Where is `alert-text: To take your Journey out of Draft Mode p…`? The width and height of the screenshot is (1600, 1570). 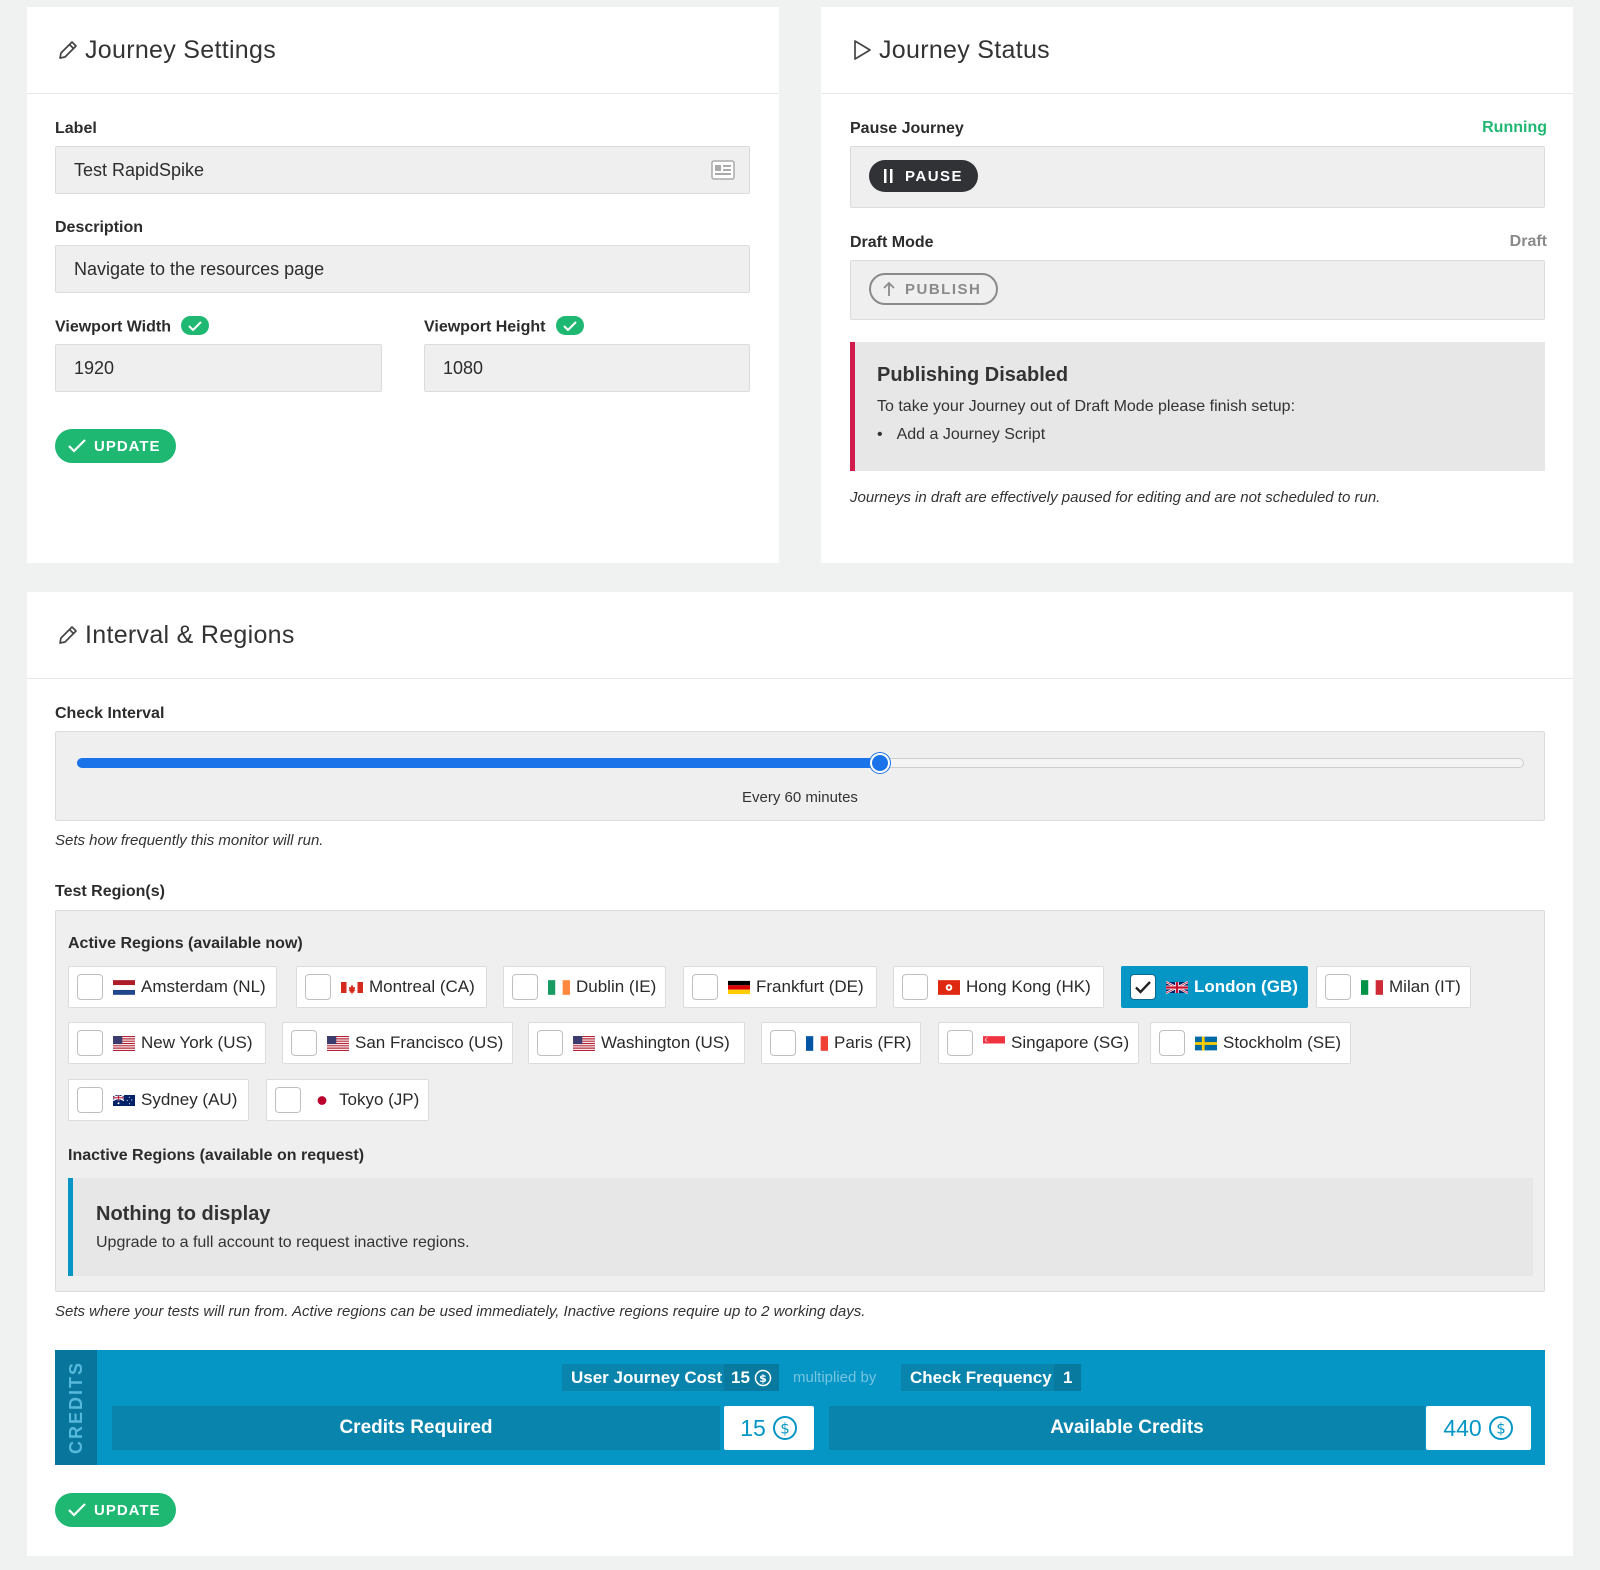 alert-text: To take your Journey out of Draft Mode p… is located at coordinates (1086, 406).